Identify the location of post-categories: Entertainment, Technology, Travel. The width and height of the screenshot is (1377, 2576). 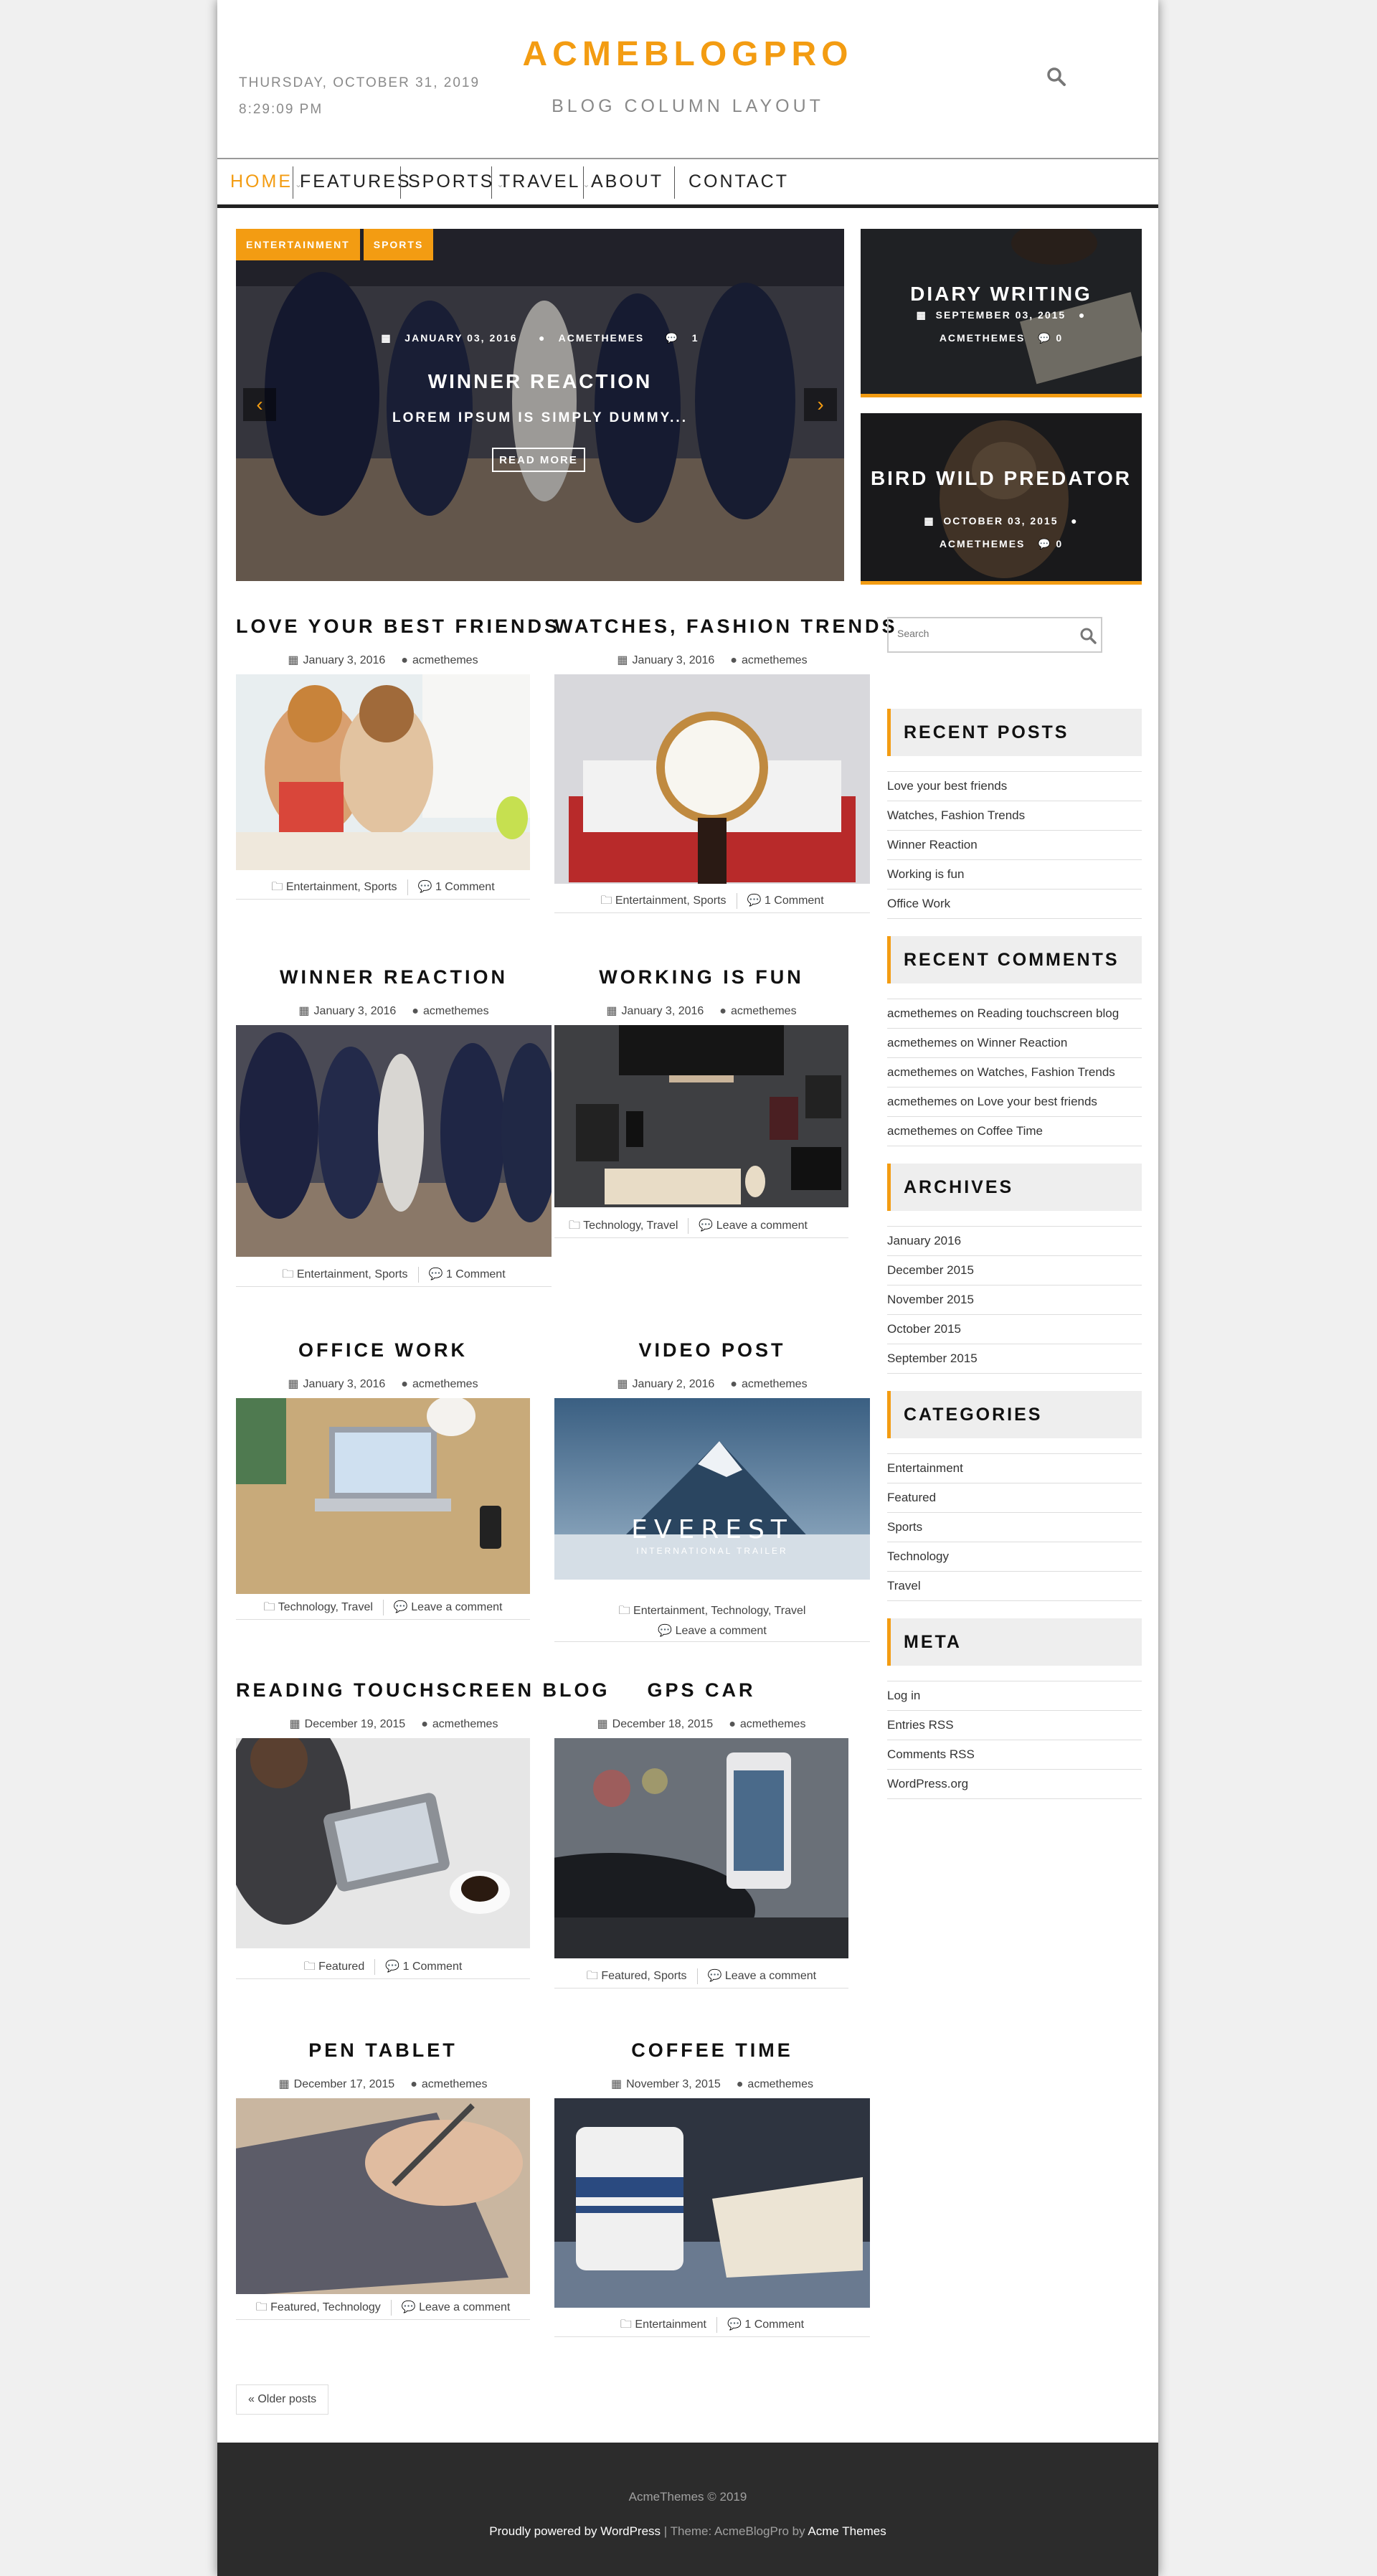
(719, 1611).